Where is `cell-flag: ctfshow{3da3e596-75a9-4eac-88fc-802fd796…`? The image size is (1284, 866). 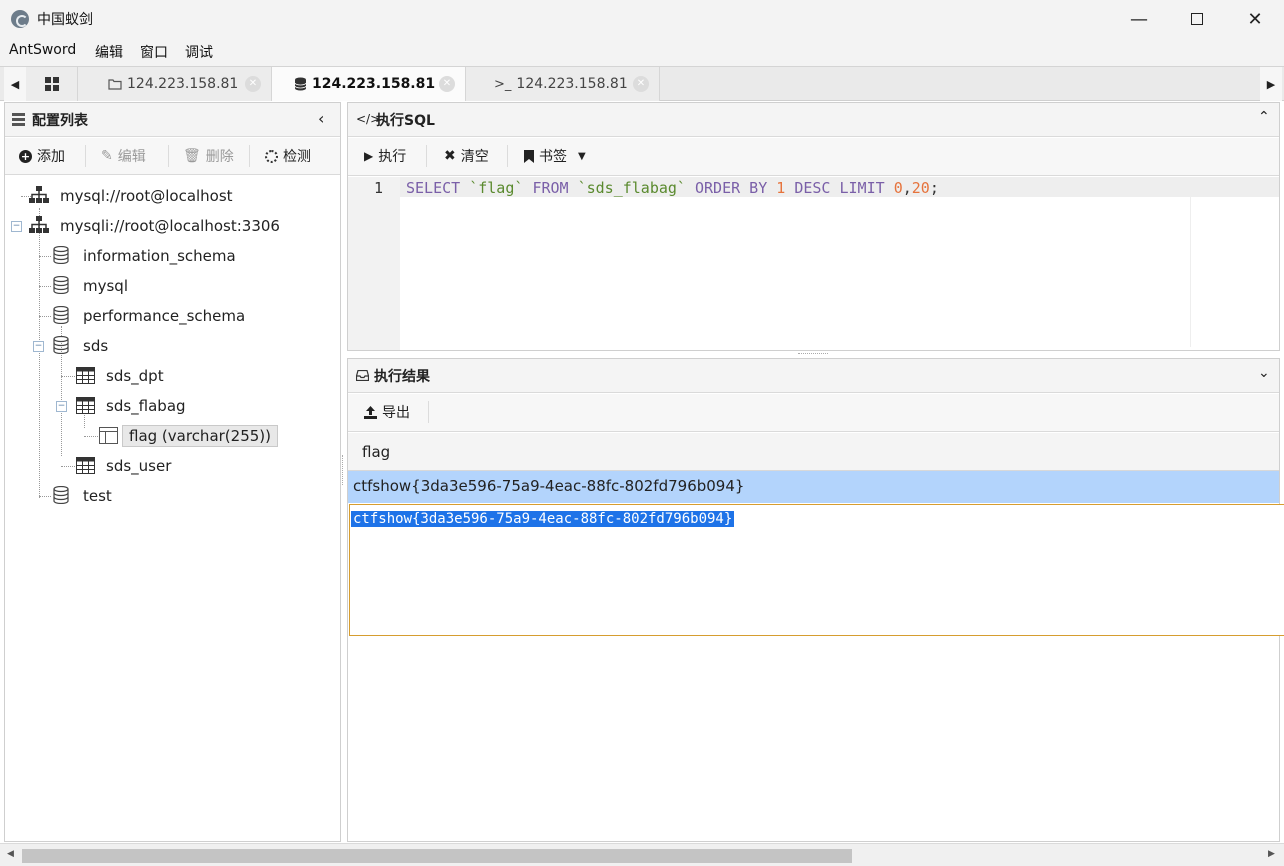
cell-flag: ctfshow{3da3e596-75a9-4eac-88fc-802fd796… is located at coordinates (548, 486).